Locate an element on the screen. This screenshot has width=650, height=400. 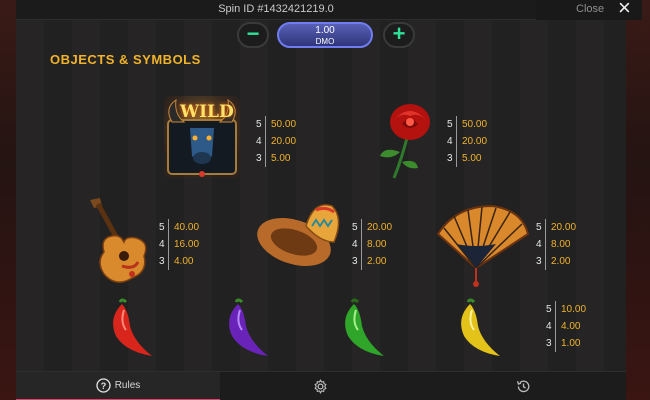
bet-decrease-button: − is located at coordinates (253, 35).